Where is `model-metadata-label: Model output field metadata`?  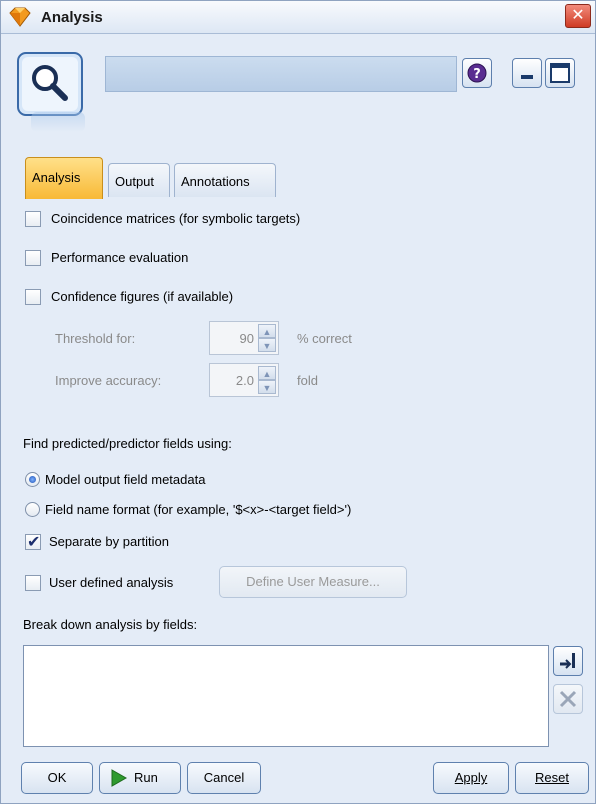 model-metadata-label: Model output field metadata is located at coordinates (125, 479).